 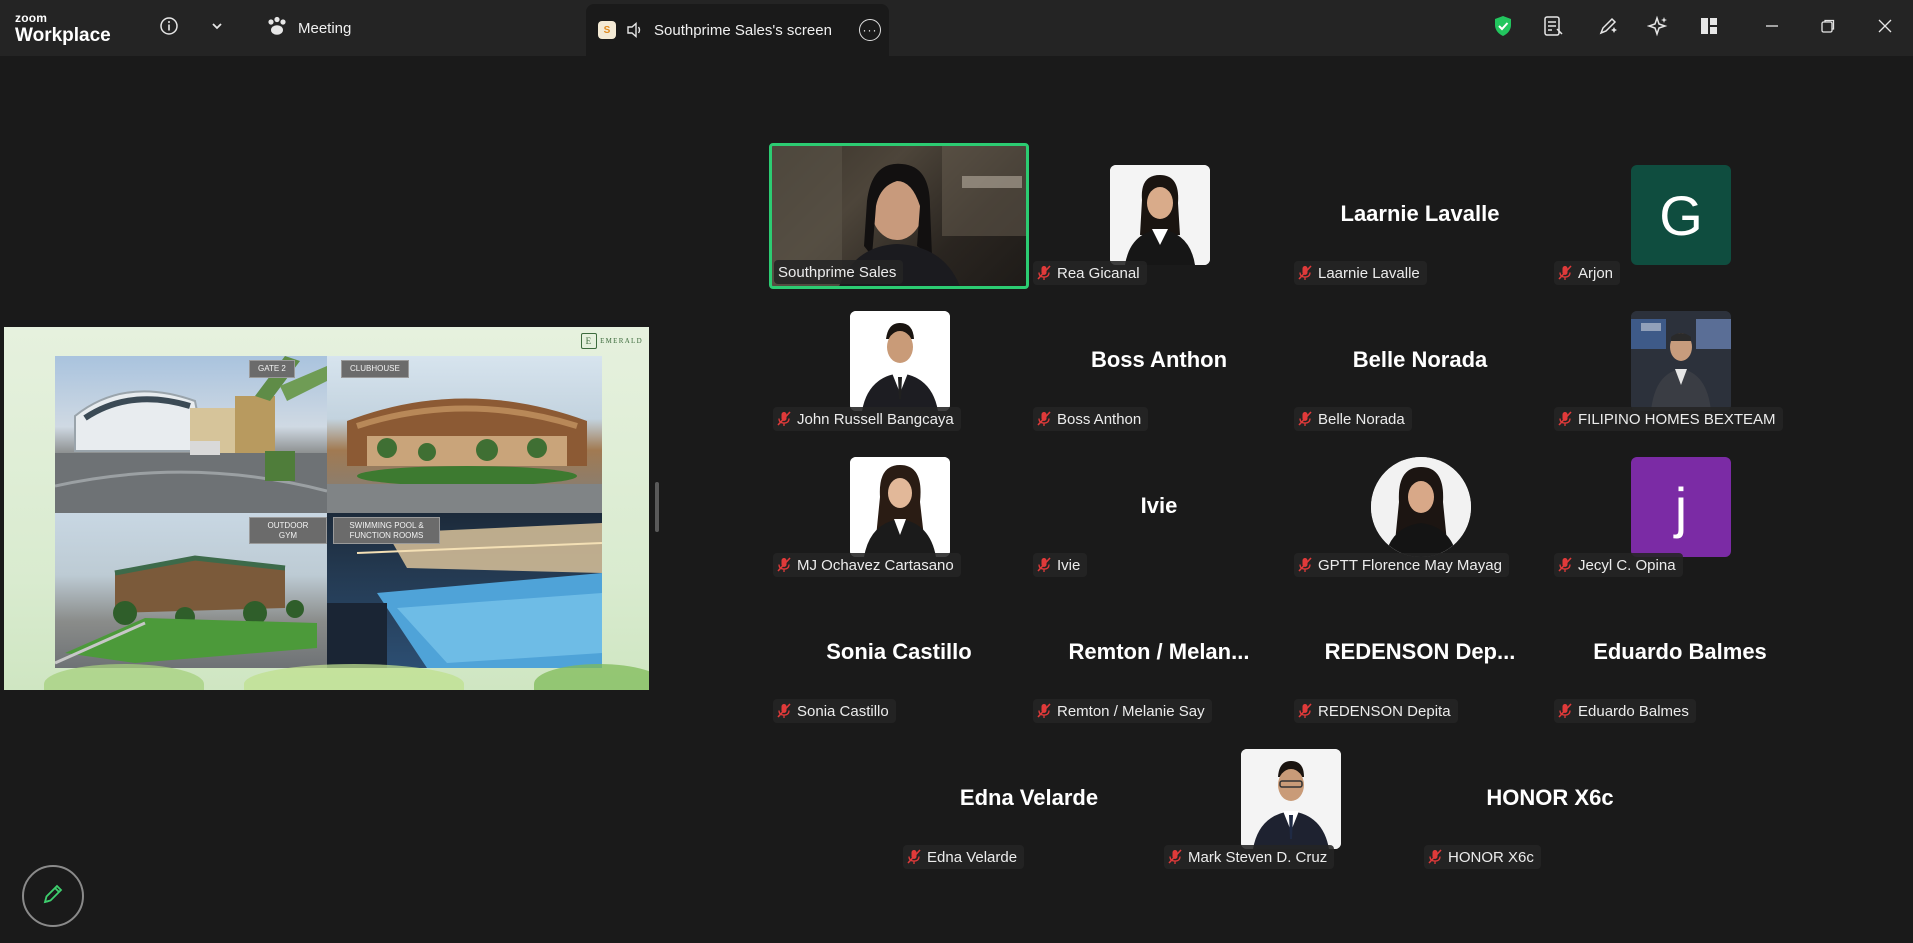 I want to click on participant-name: Southprime Sales, so click(x=837, y=272).